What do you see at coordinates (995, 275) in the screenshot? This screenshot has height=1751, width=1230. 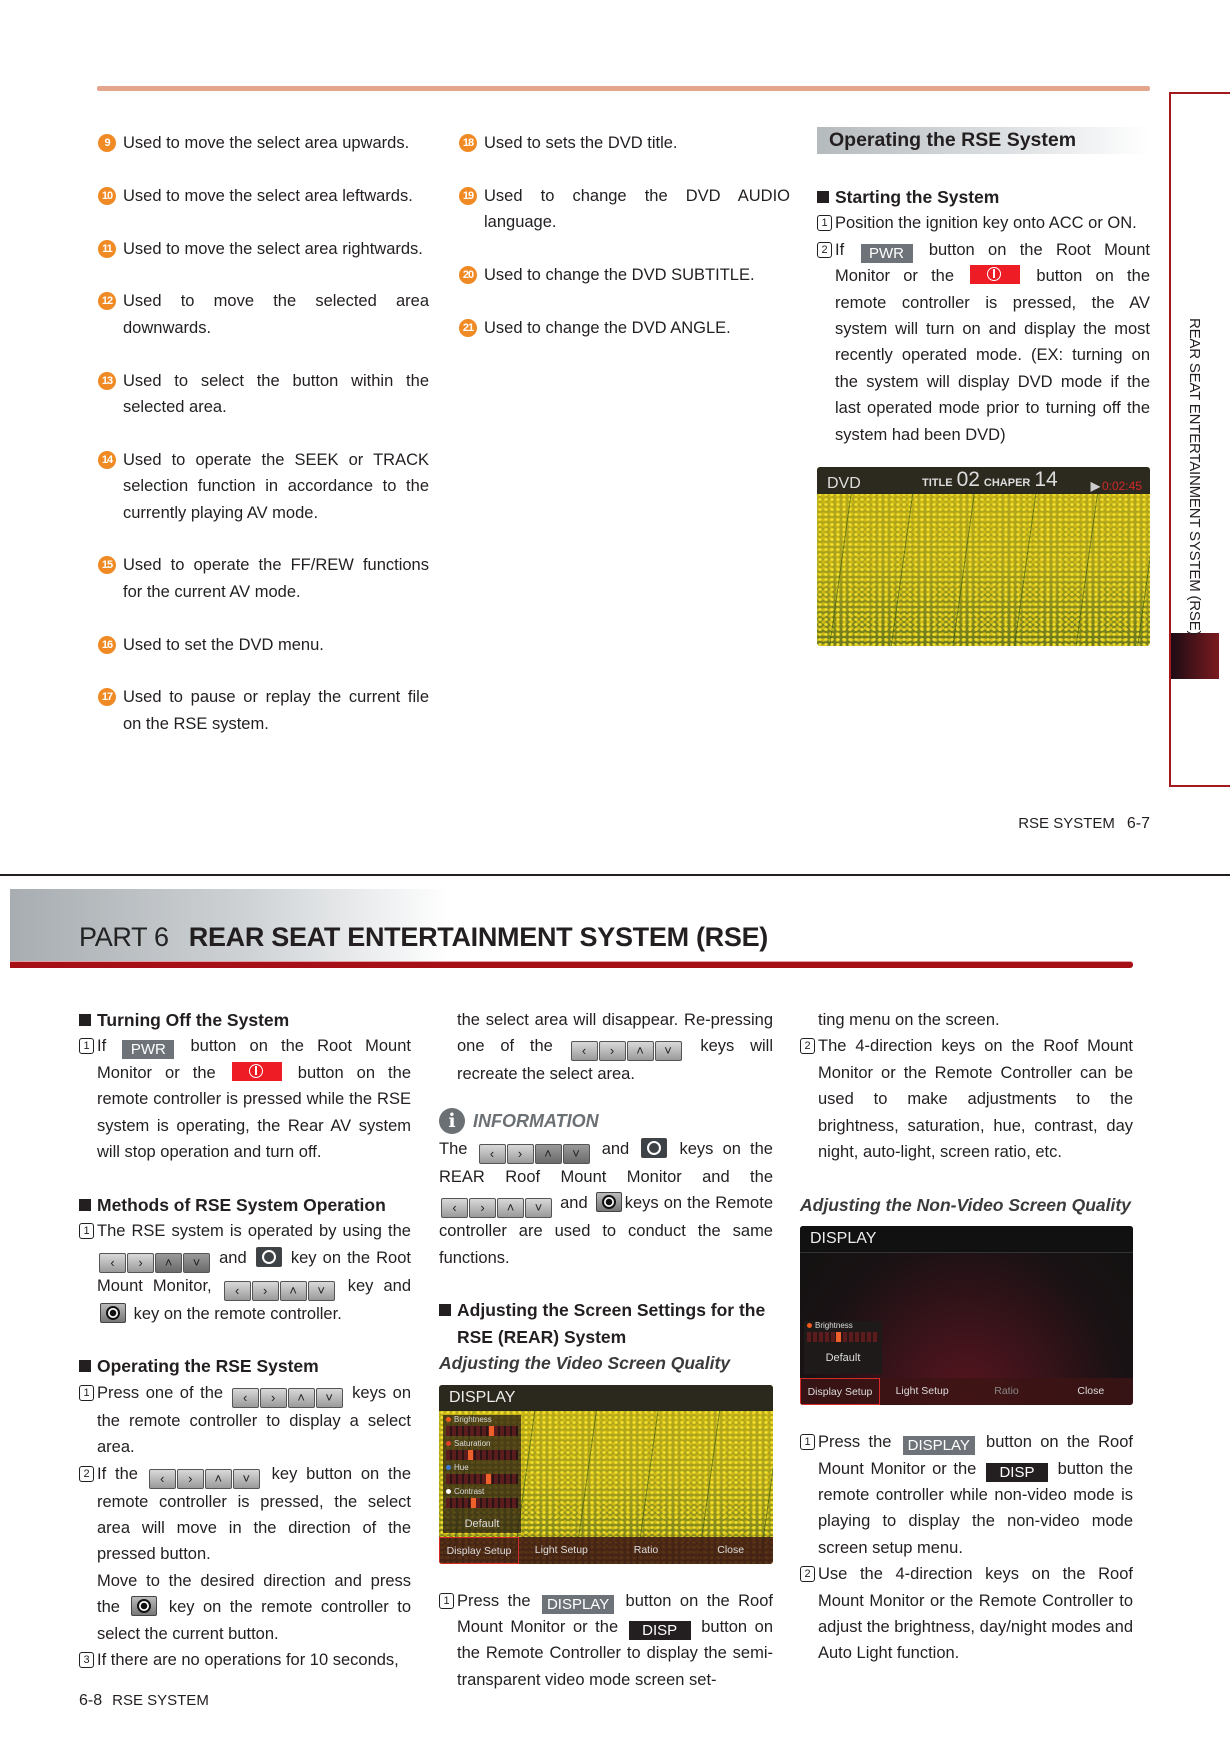 I see `power-button-icon` at bounding box center [995, 275].